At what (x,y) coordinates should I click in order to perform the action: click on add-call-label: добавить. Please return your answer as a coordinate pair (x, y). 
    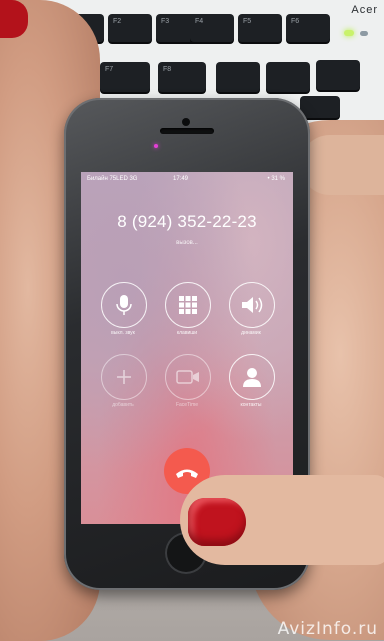
    Looking at the image, I should click on (123, 405).